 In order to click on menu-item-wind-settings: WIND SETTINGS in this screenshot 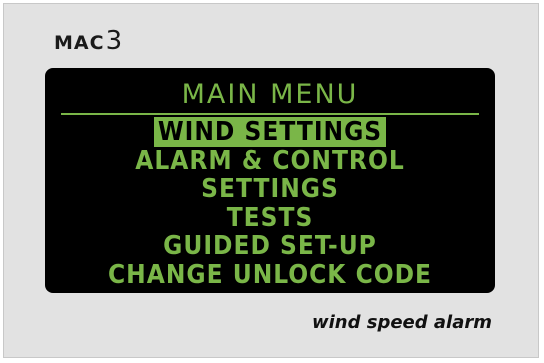, I will do `click(270, 132)`.